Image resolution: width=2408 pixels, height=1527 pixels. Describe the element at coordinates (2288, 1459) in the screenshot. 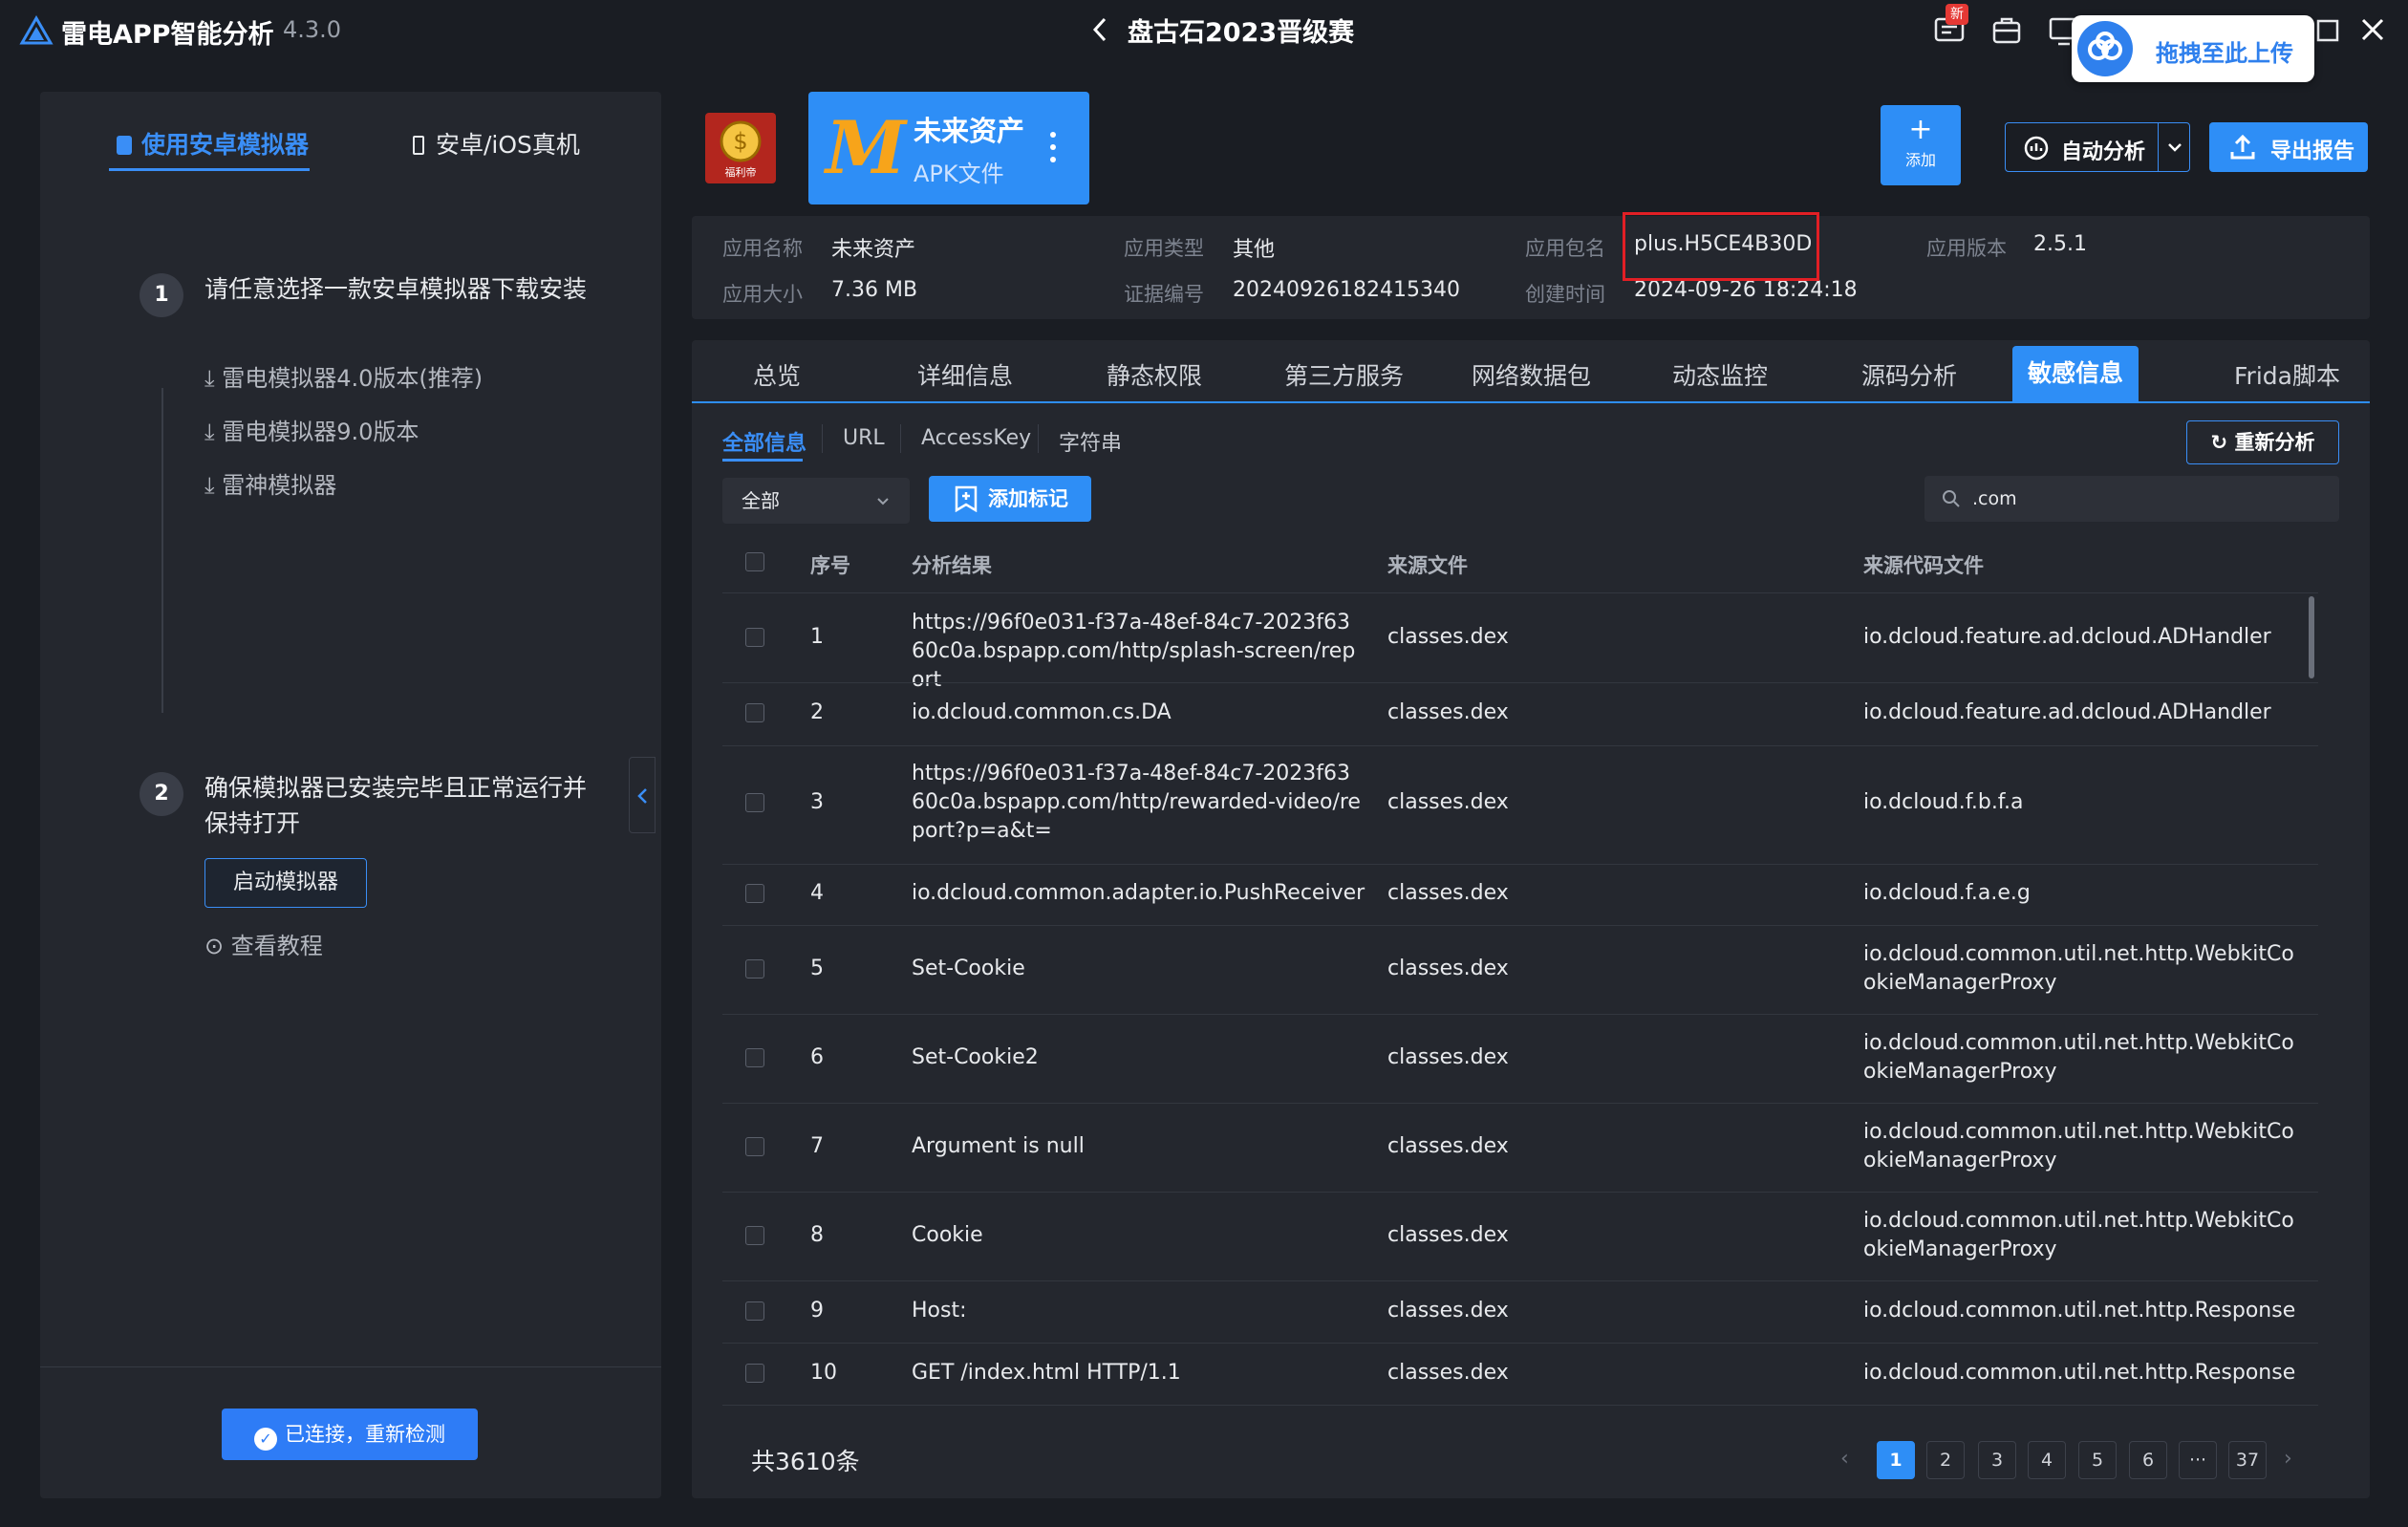

I see `next-page-icon: ›` at that location.